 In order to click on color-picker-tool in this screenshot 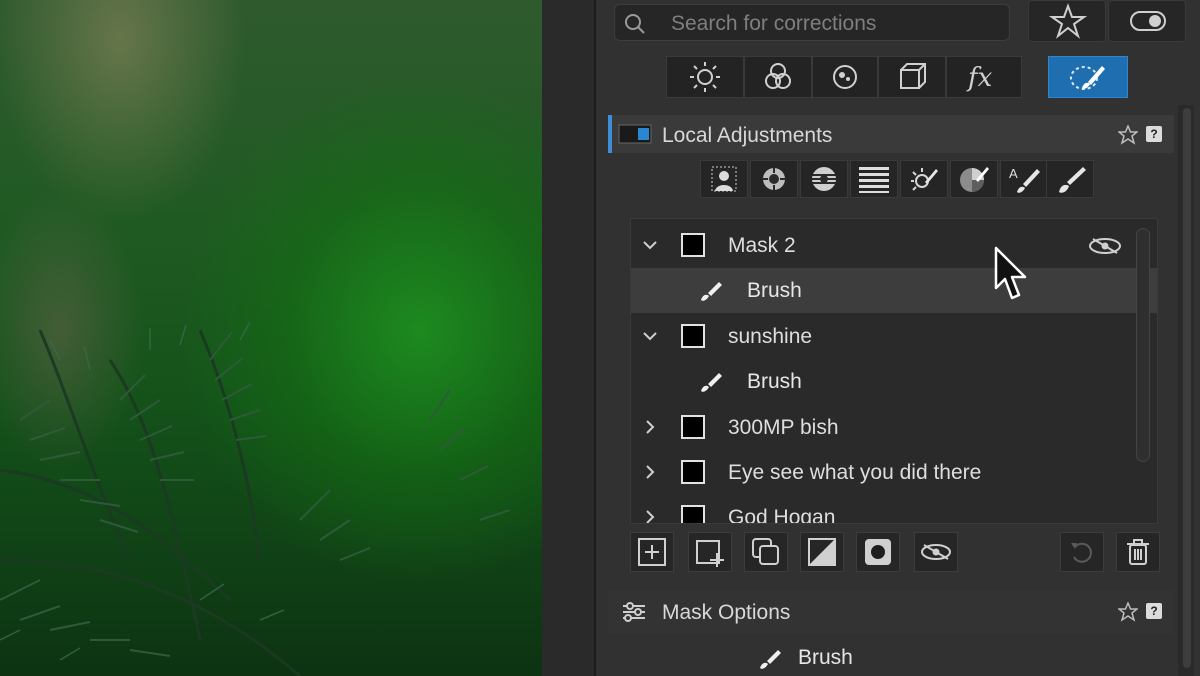, I will do `click(974, 179)`.